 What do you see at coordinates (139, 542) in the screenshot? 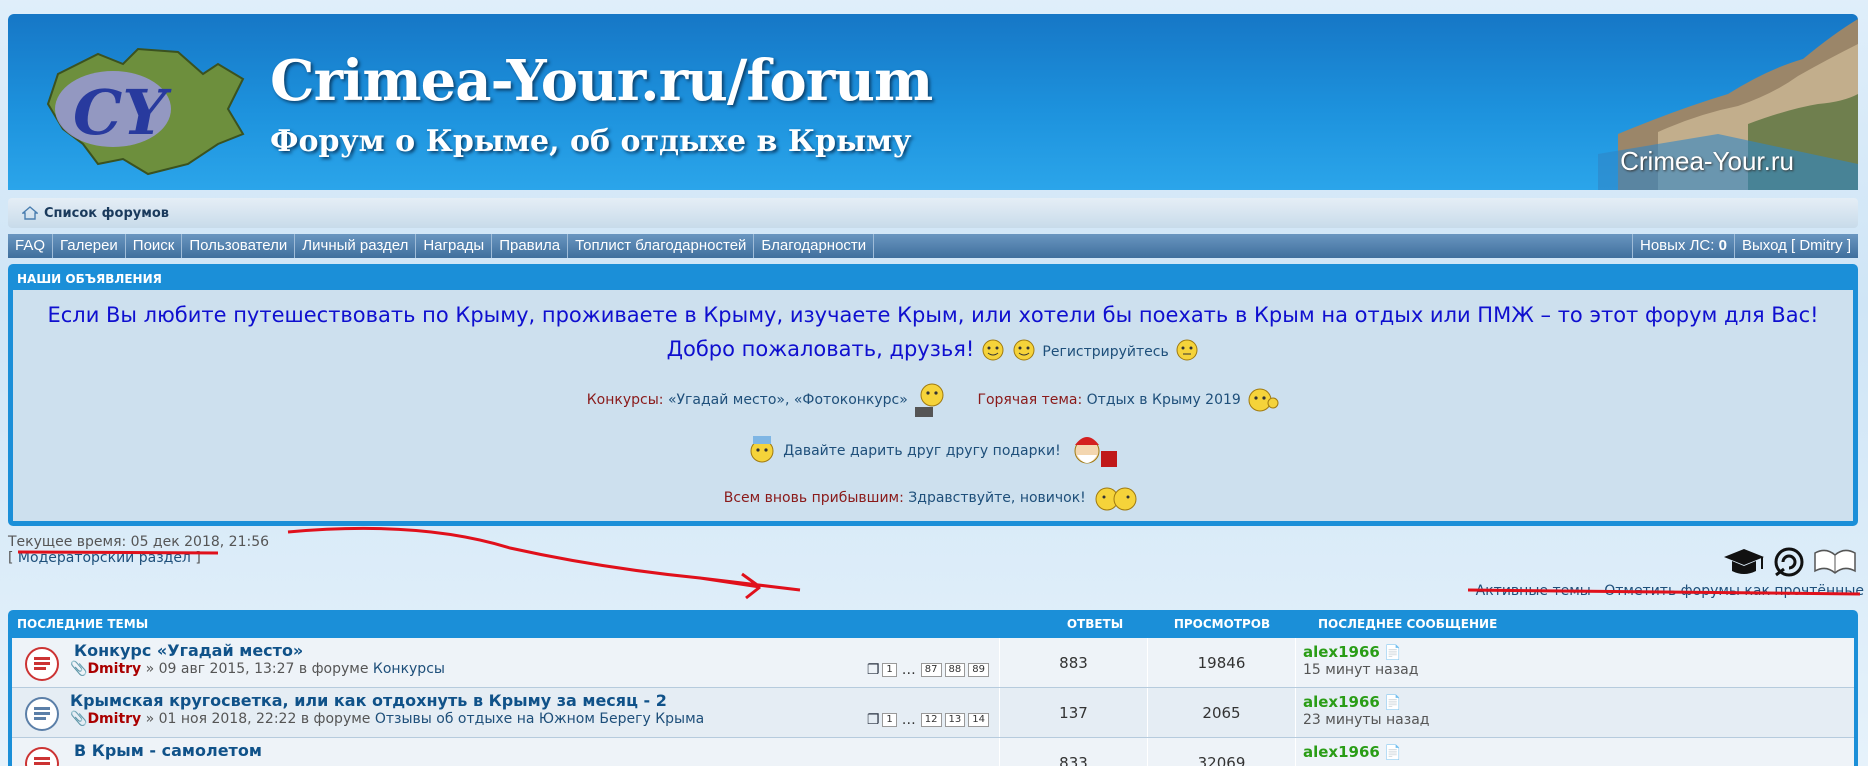
I see `current-time: Текущее время: 05 дек 2018, 21:56` at bounding box center [139, 542].